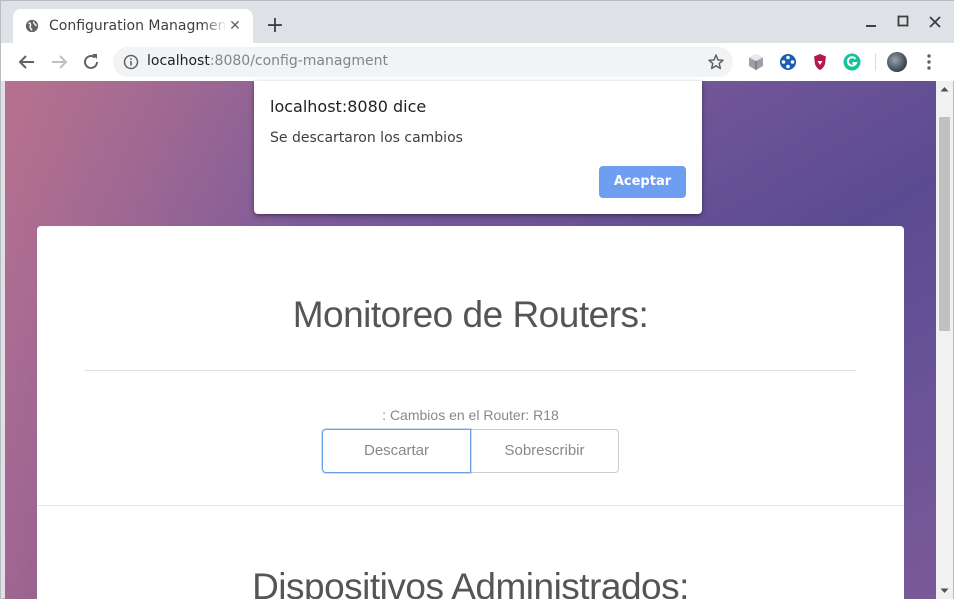 This screenshot has height=599, width=954. What do you see at coordinates (470, 314) in the screenshot?
I see `page-title: Monitoreo de Routers:` at bounding box center [470, 314].